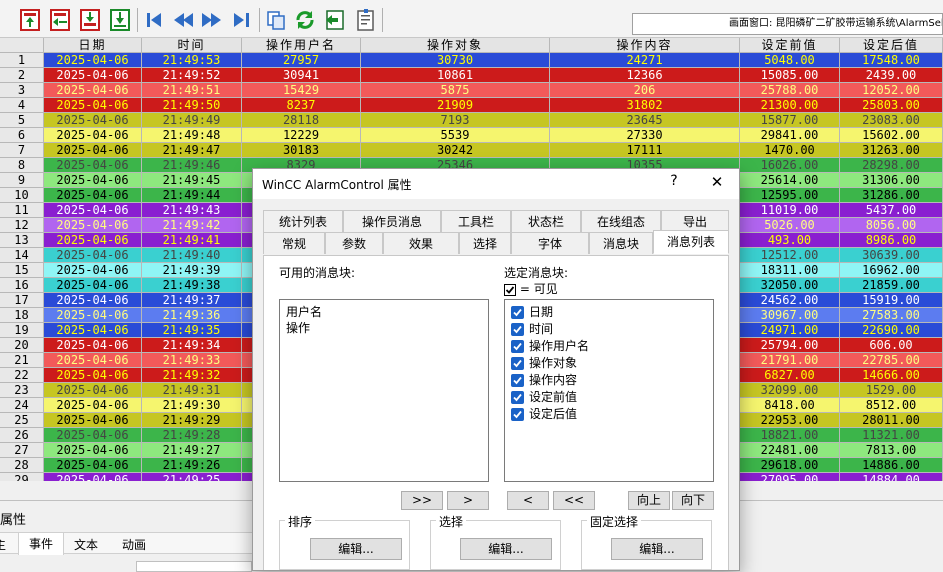 The height and width of the screenshot is (572, 943). Describe the element at coordinates (550, 312) in the screenshot. I see `selected-block-item: 日期` at that location.